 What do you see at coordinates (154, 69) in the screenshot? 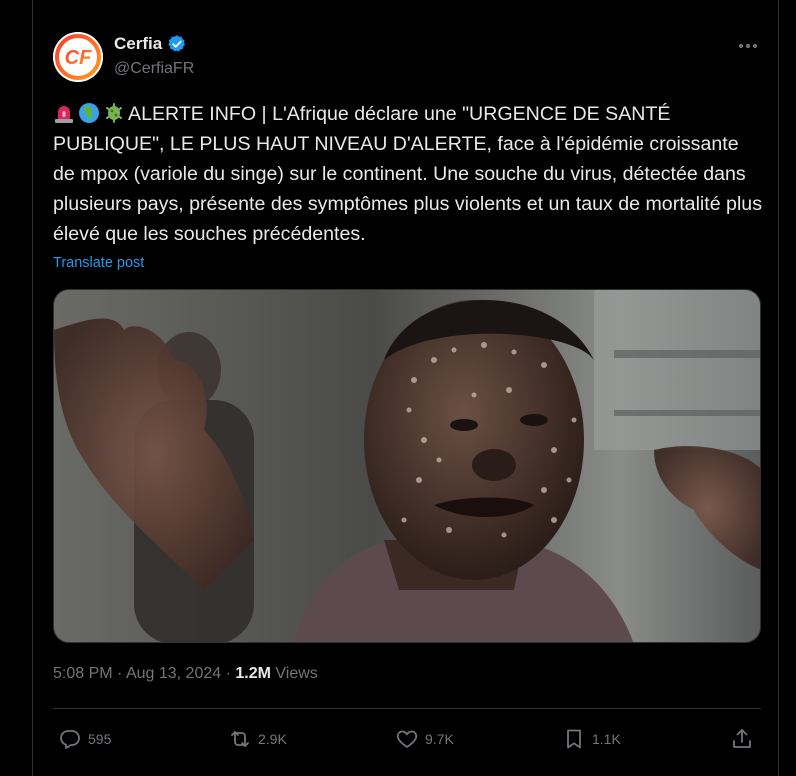
I see `author-handle: @CerfiaFR` at bounding box center [154, 69].